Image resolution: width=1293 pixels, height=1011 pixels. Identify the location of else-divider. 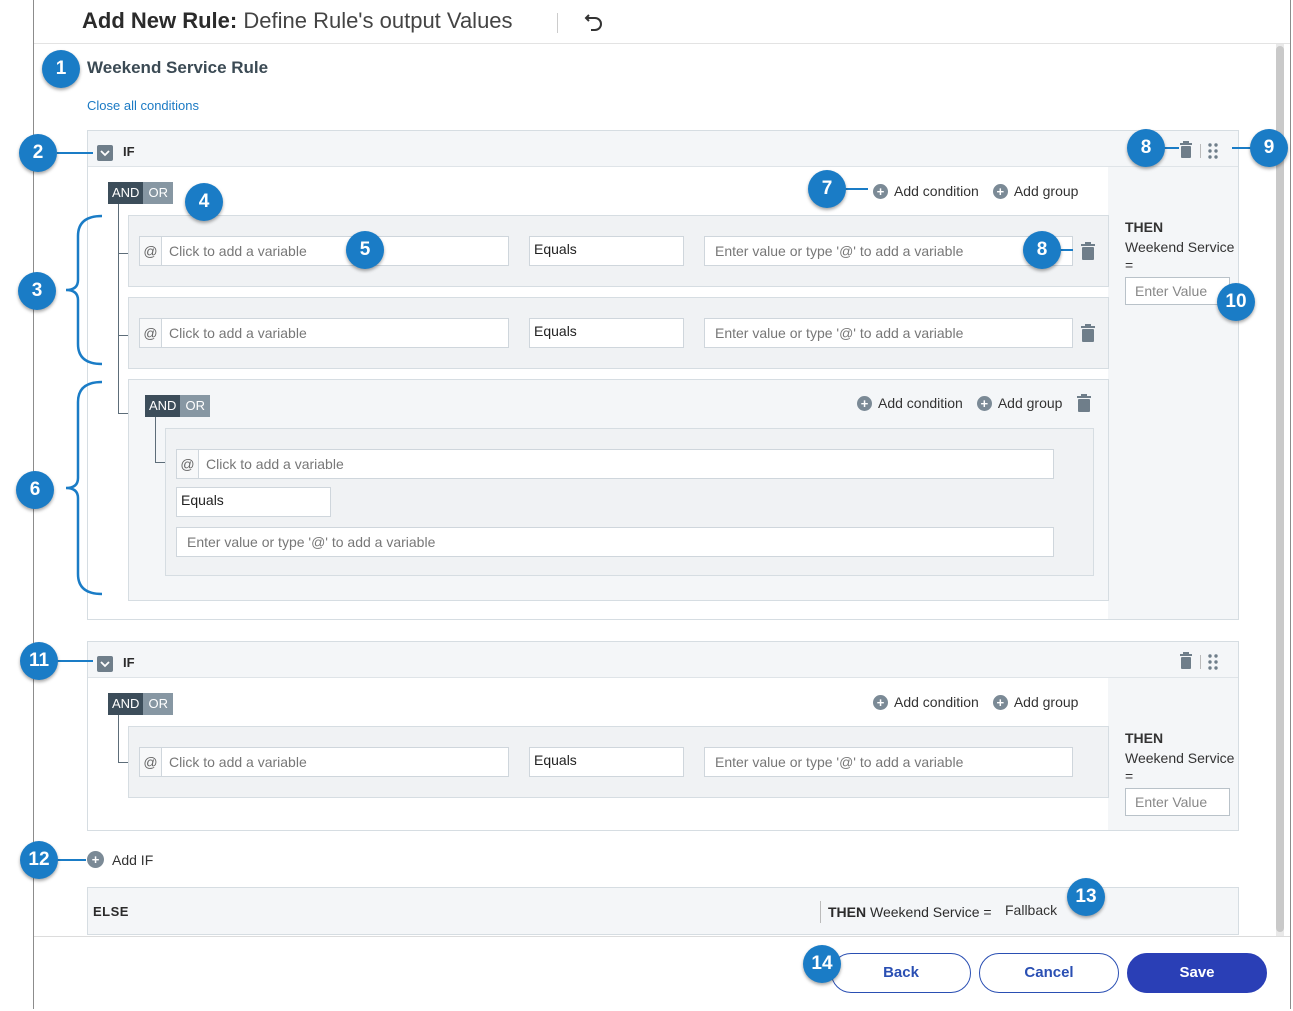
(820, 912).